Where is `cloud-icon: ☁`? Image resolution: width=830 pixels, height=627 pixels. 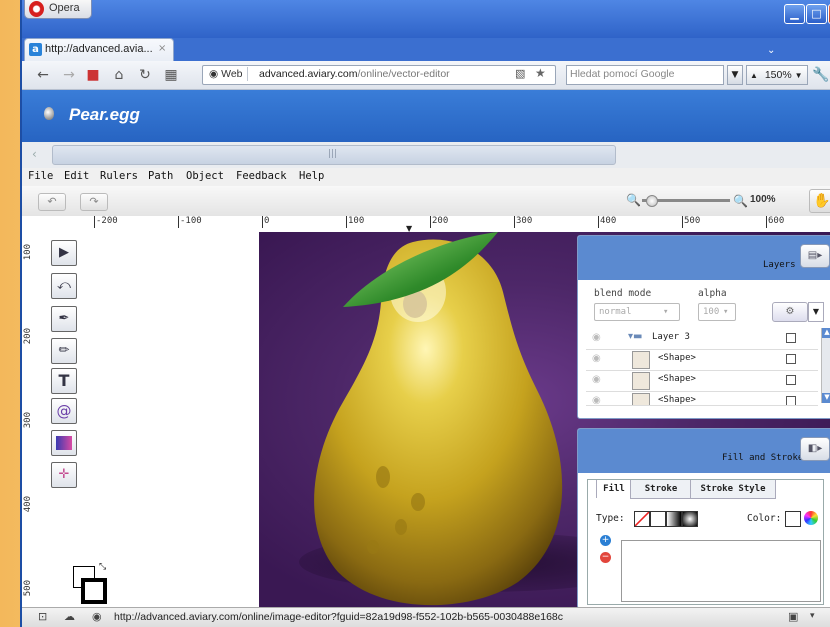 cloud-icon: ☁ is located at coordinates (69, 616).